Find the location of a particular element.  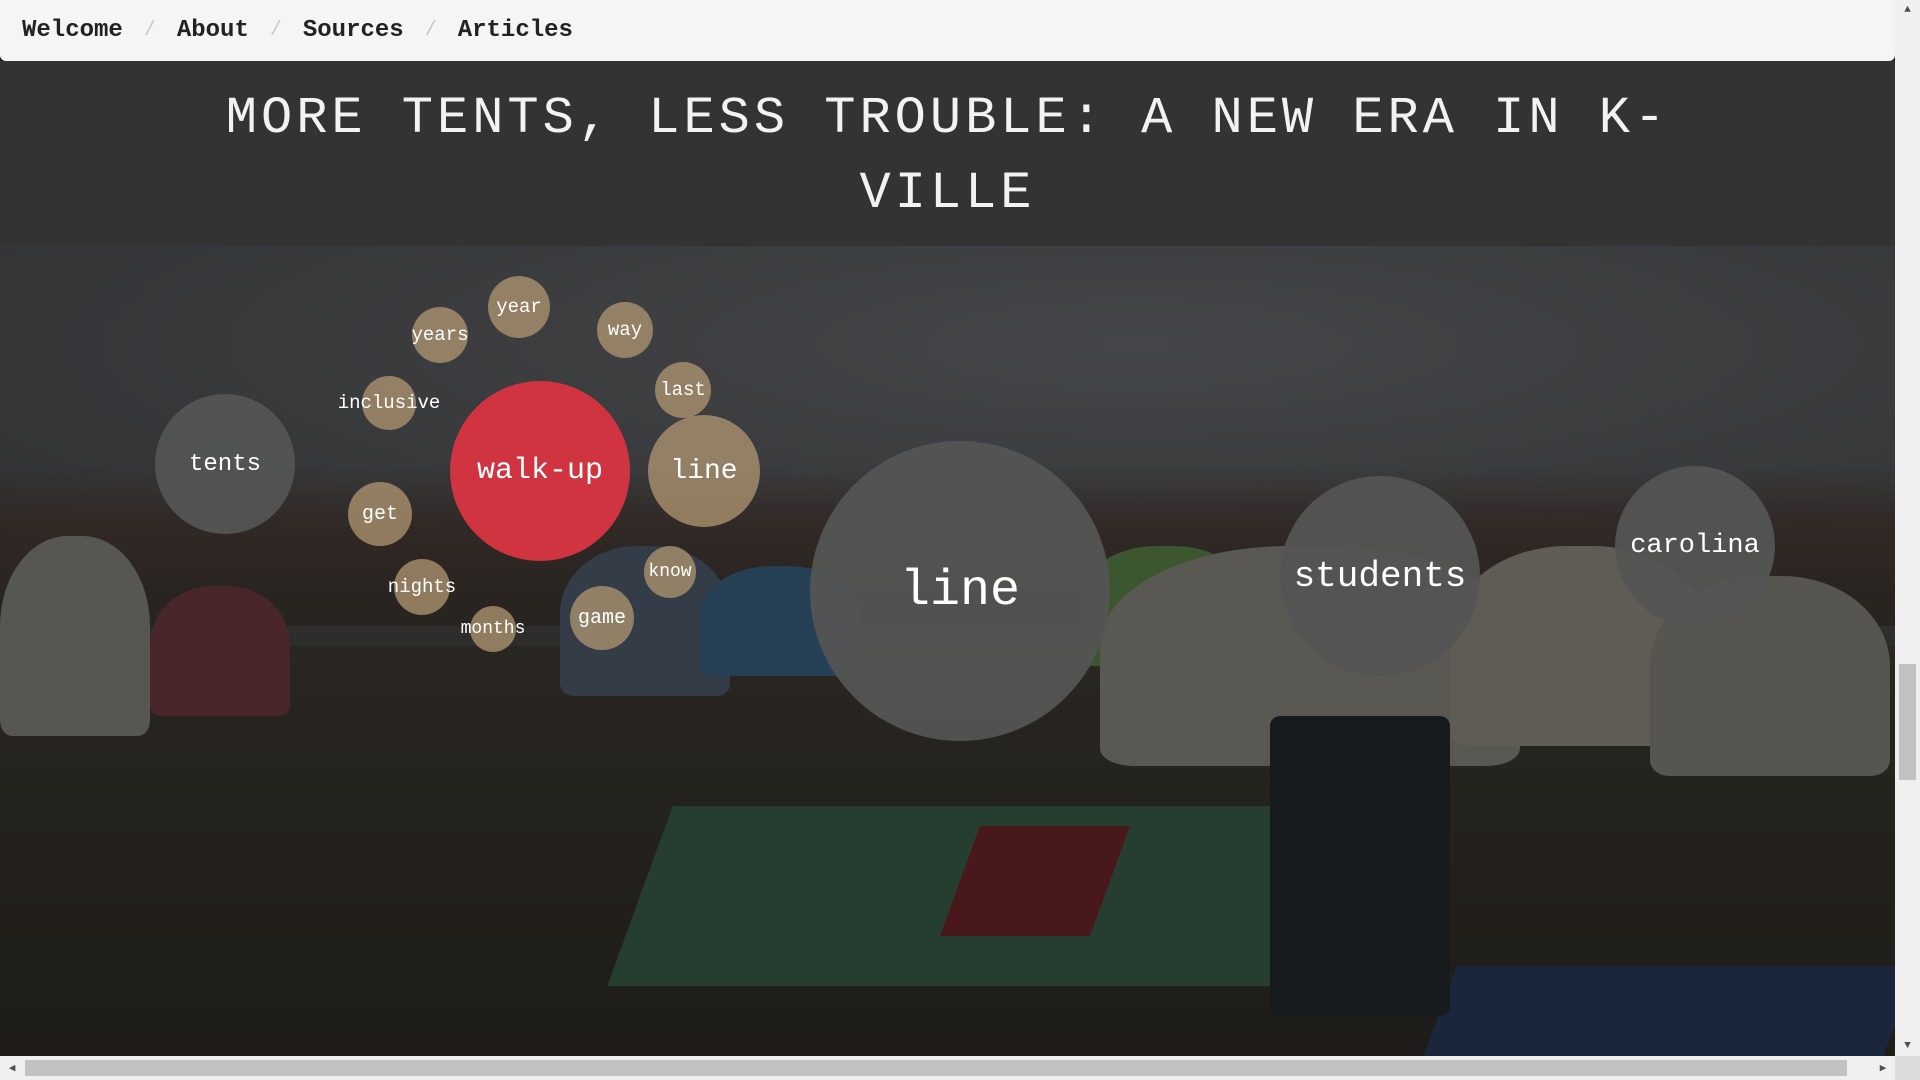

word-bubble-walkup: walk-up is located at coordinates (540, 471).